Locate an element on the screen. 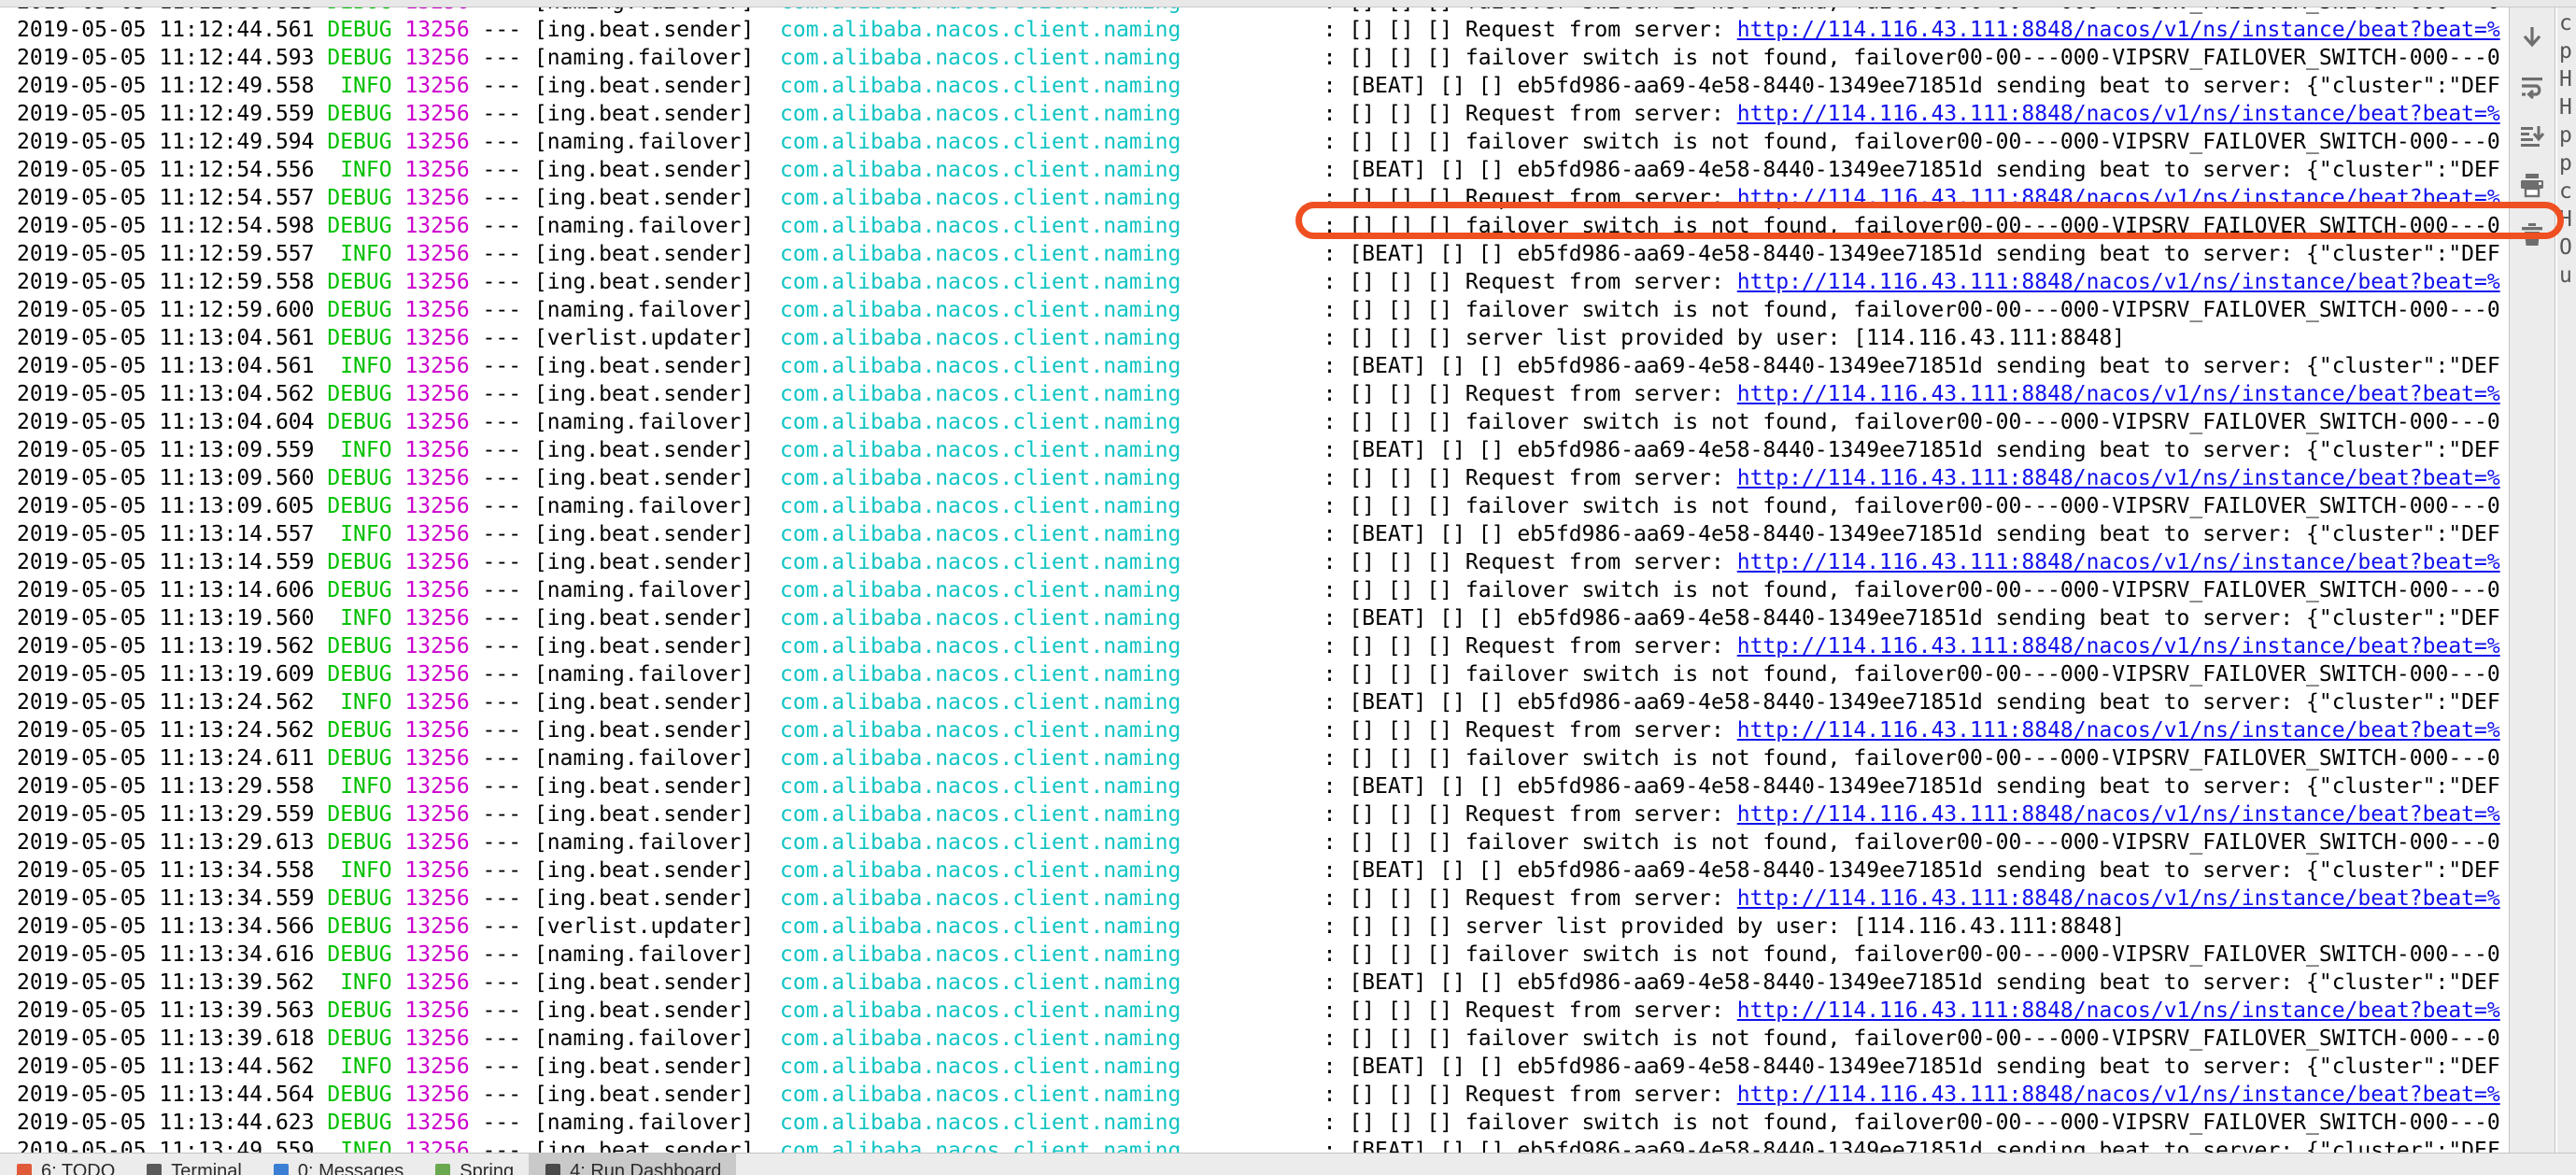 This screenshot has width=2576, height=1175. tool-window-button-4: 4: Run Dashboard is located at coordinates (633, 1164).